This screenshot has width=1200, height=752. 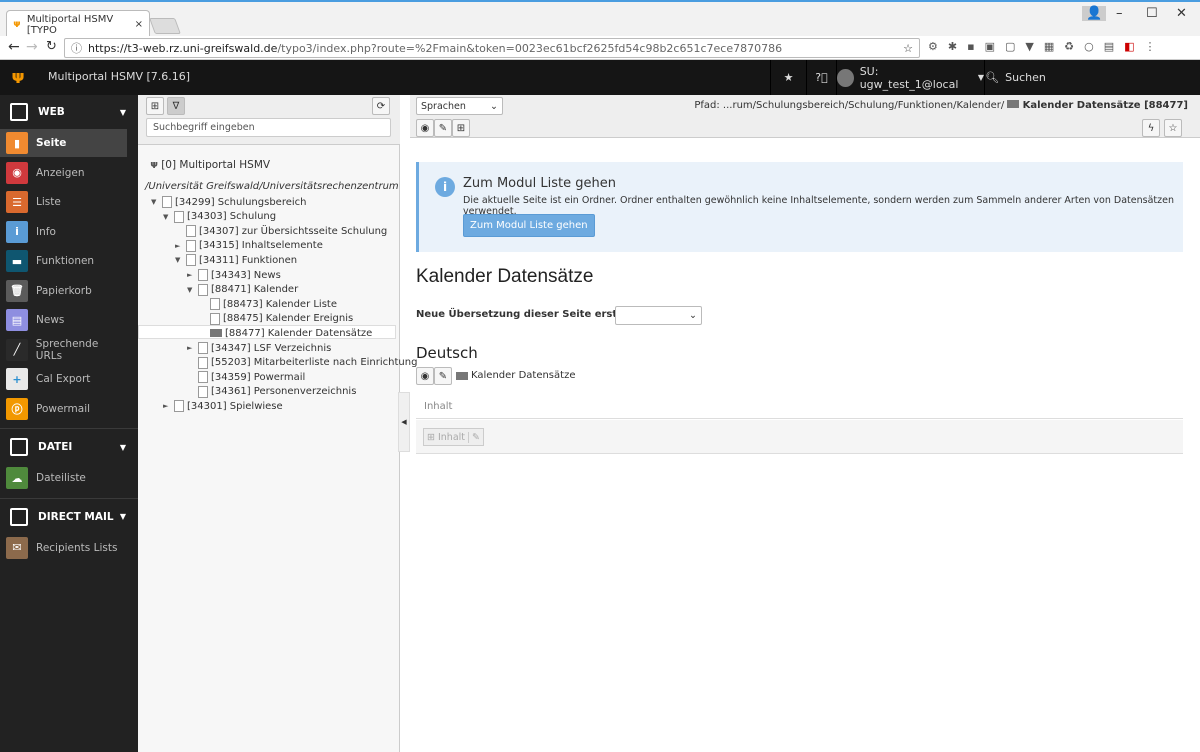 I want to click on extension-icon: ▼, so click(x=1029, y=46).